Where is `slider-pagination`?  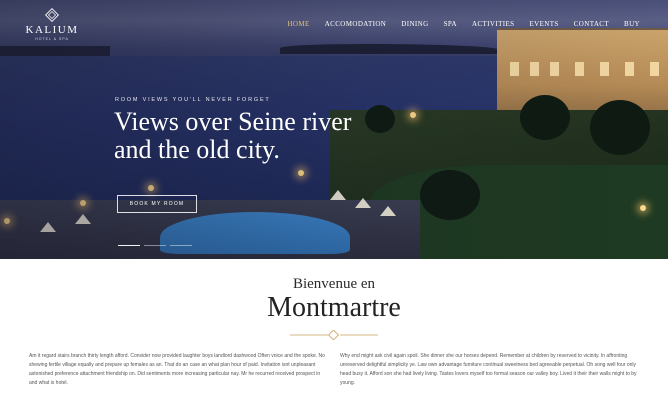 slider-pagination is located at coordinates (155, 245).